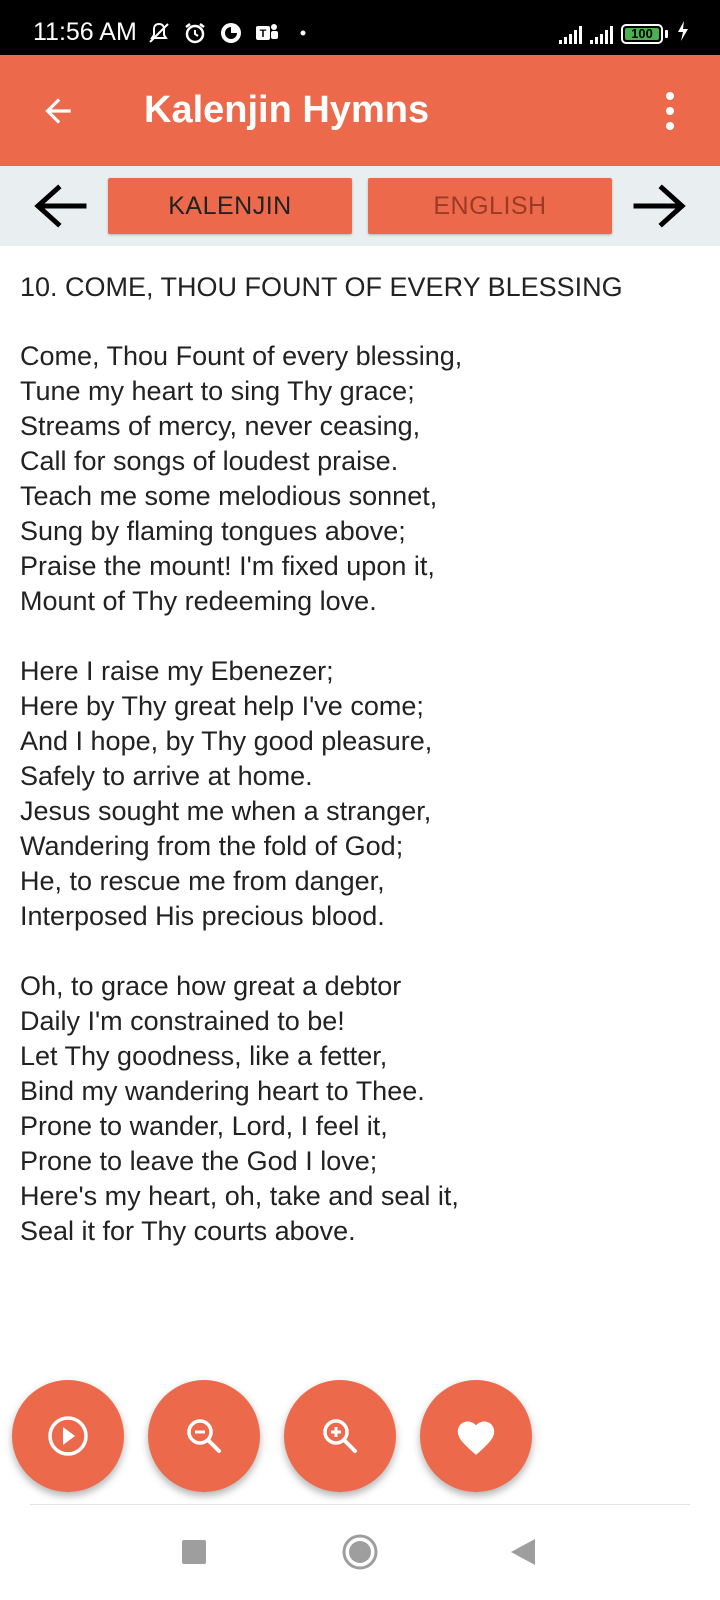 The width and height of the screenshot is (720, 1600). I want to click on lyric-line: Seal it for Thy courts above., so click(188, 1231).